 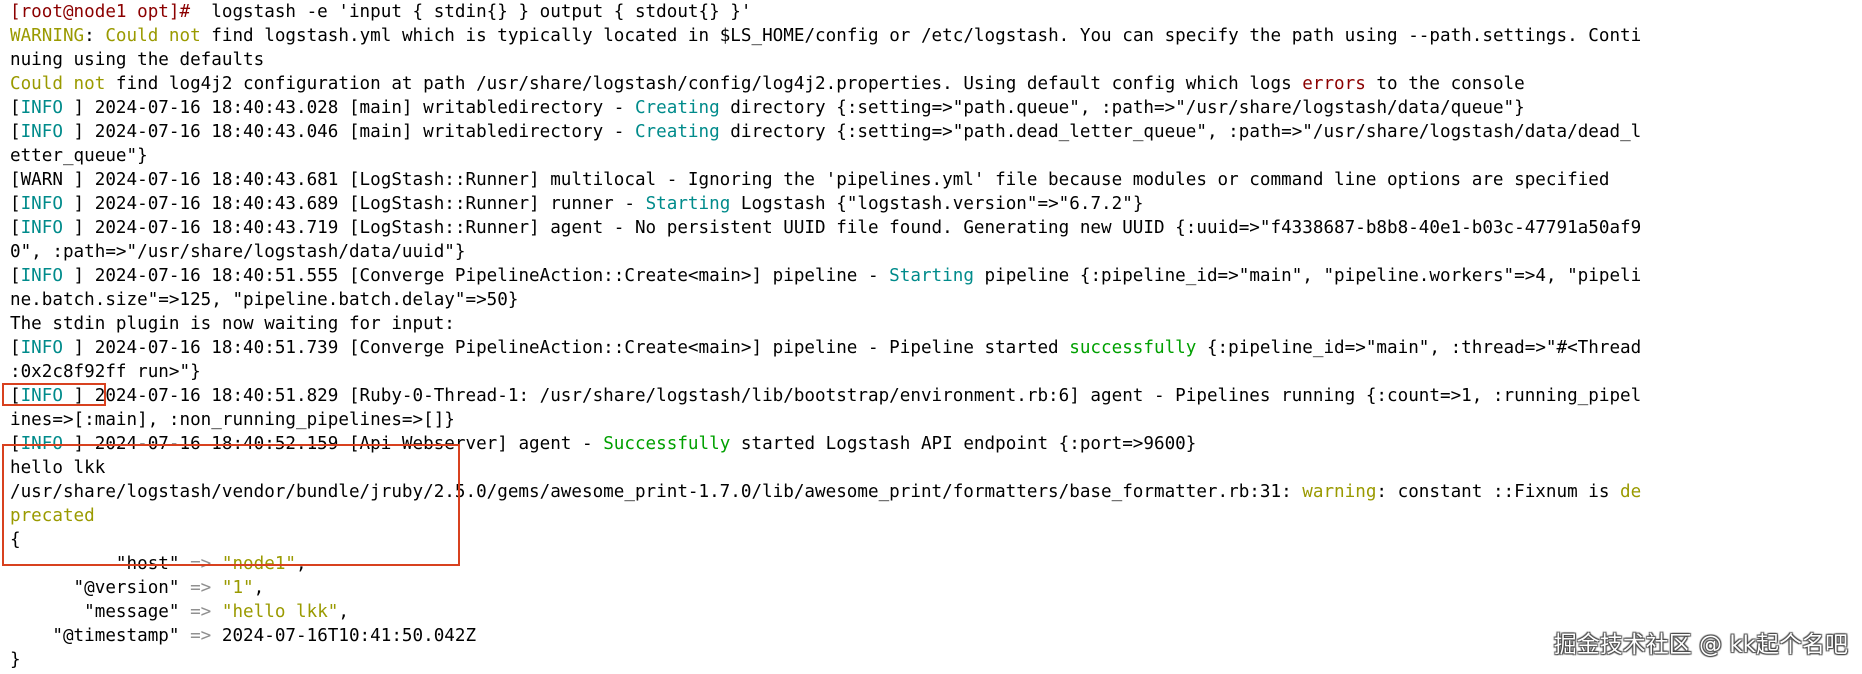 I want to click on terminal-line: "message" => "hello lkk",, so click(x=932, y=612).